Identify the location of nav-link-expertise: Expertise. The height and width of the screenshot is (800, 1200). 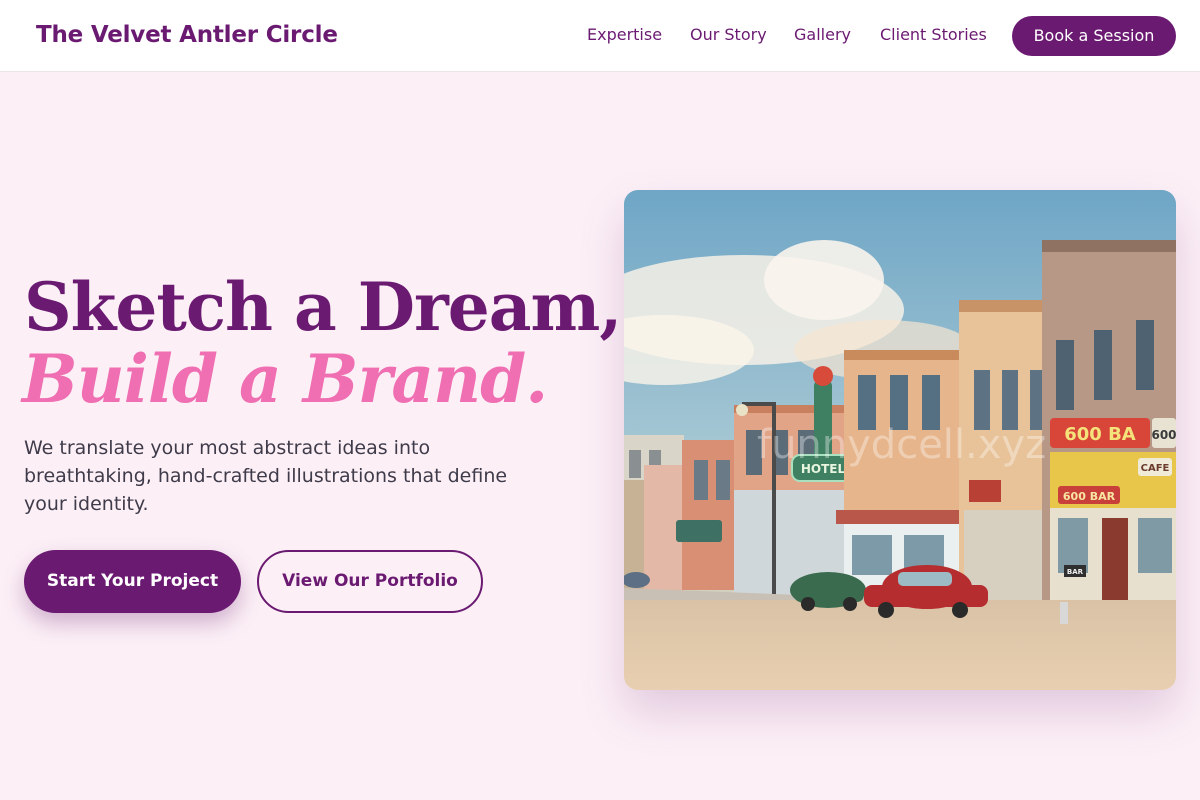
(624, 35).